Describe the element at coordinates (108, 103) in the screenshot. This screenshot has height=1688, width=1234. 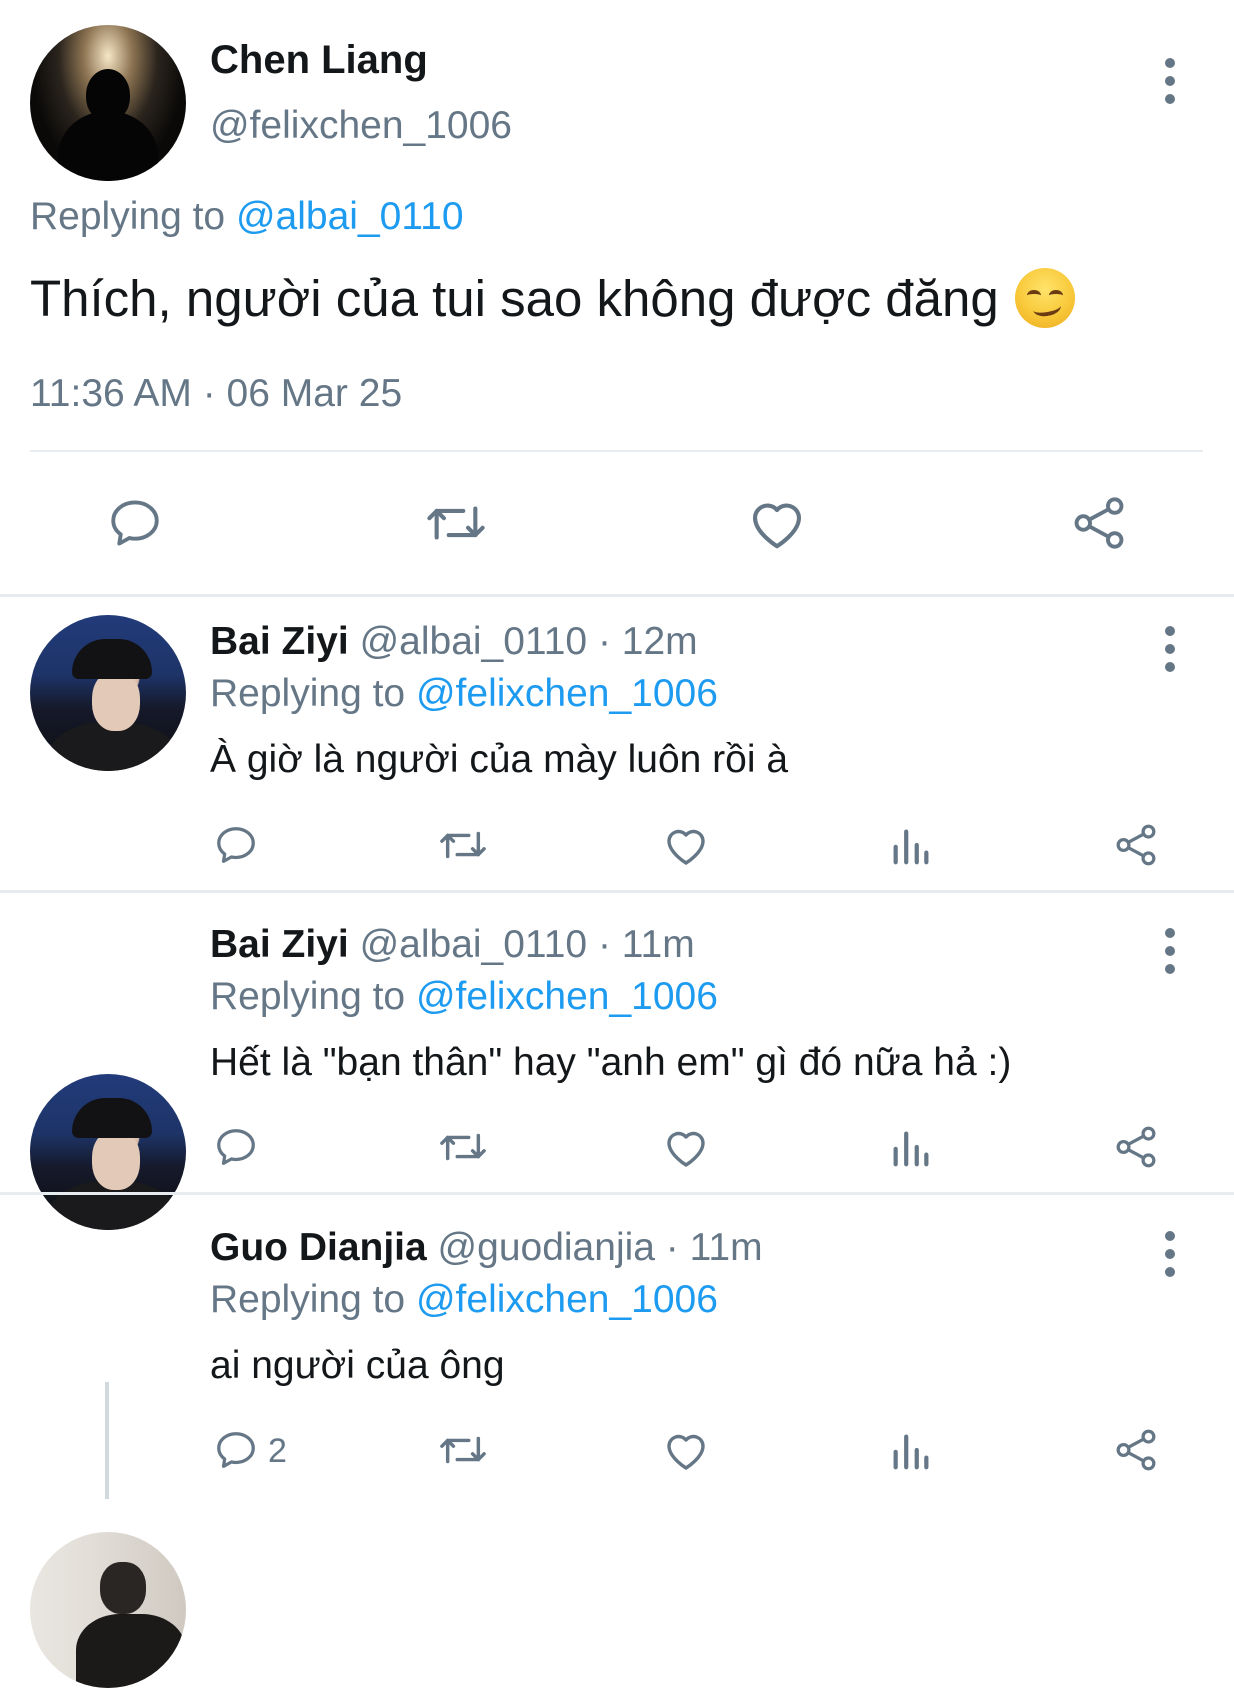
I see `author-avatar` at that location.